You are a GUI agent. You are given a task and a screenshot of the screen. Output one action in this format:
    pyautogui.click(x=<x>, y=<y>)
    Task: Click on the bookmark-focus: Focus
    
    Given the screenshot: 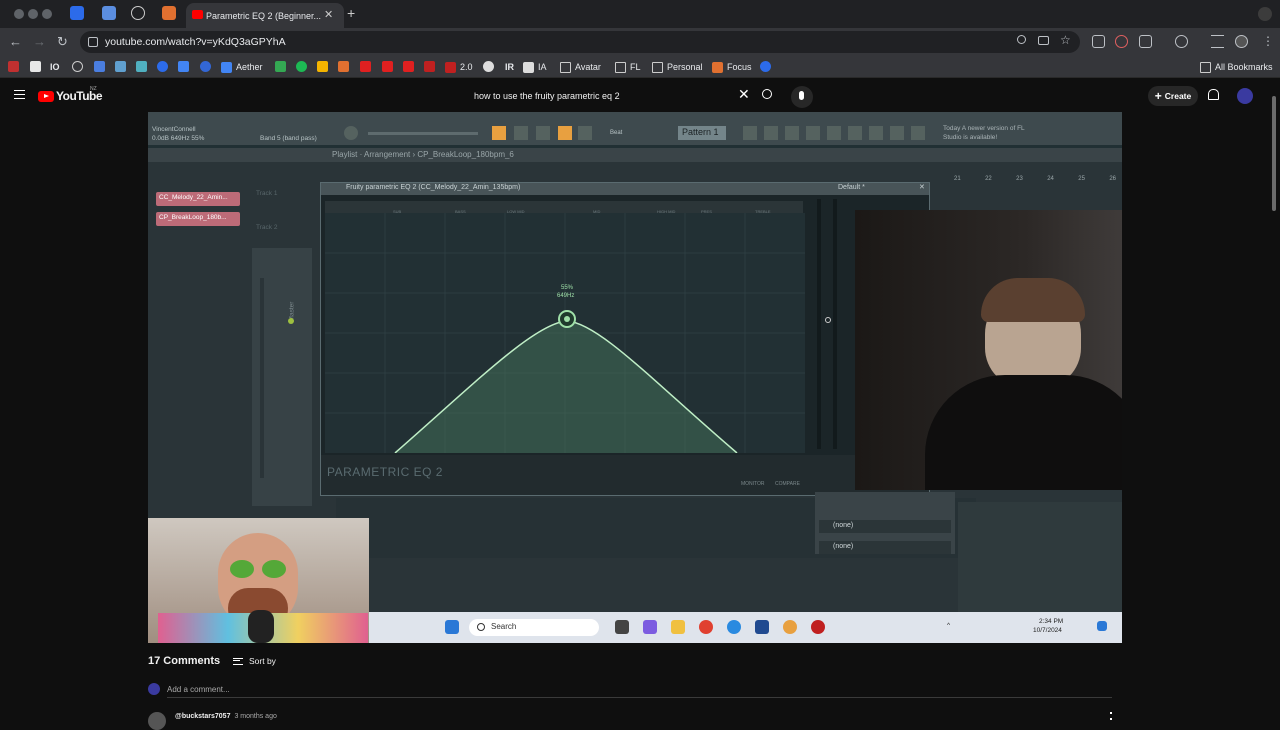 What is the action you would take?
    pyautogui.click(x=732, y=67)
    